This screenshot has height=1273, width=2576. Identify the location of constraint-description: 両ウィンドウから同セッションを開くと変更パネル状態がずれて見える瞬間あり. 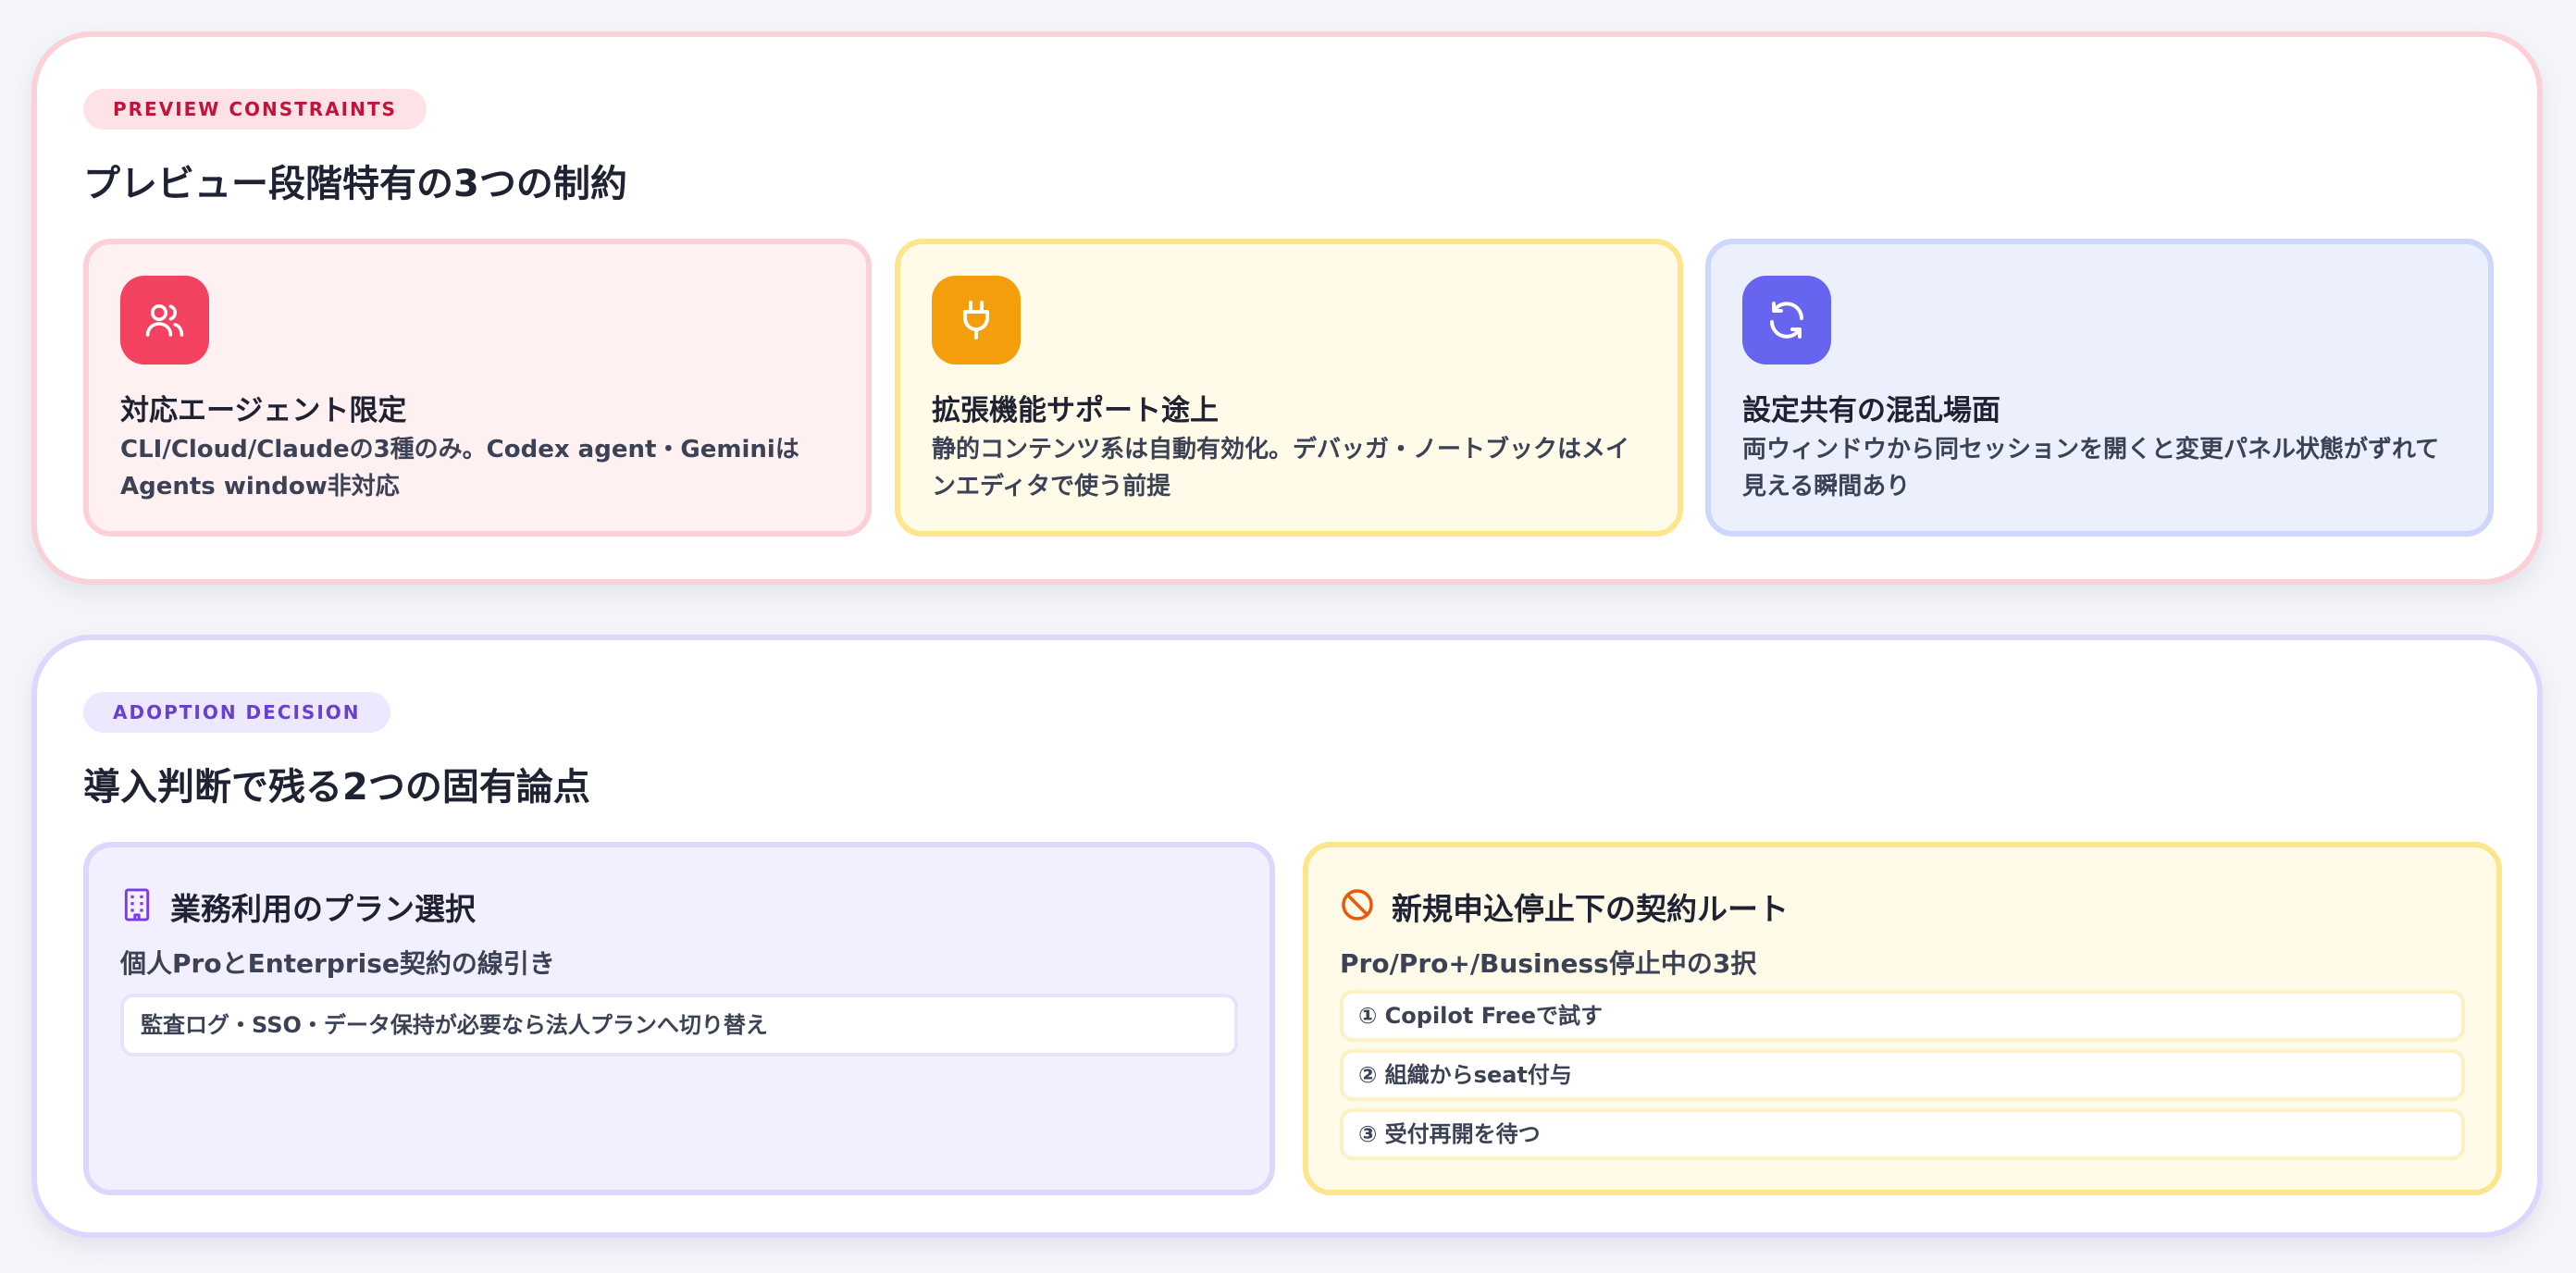
(2091, 468).